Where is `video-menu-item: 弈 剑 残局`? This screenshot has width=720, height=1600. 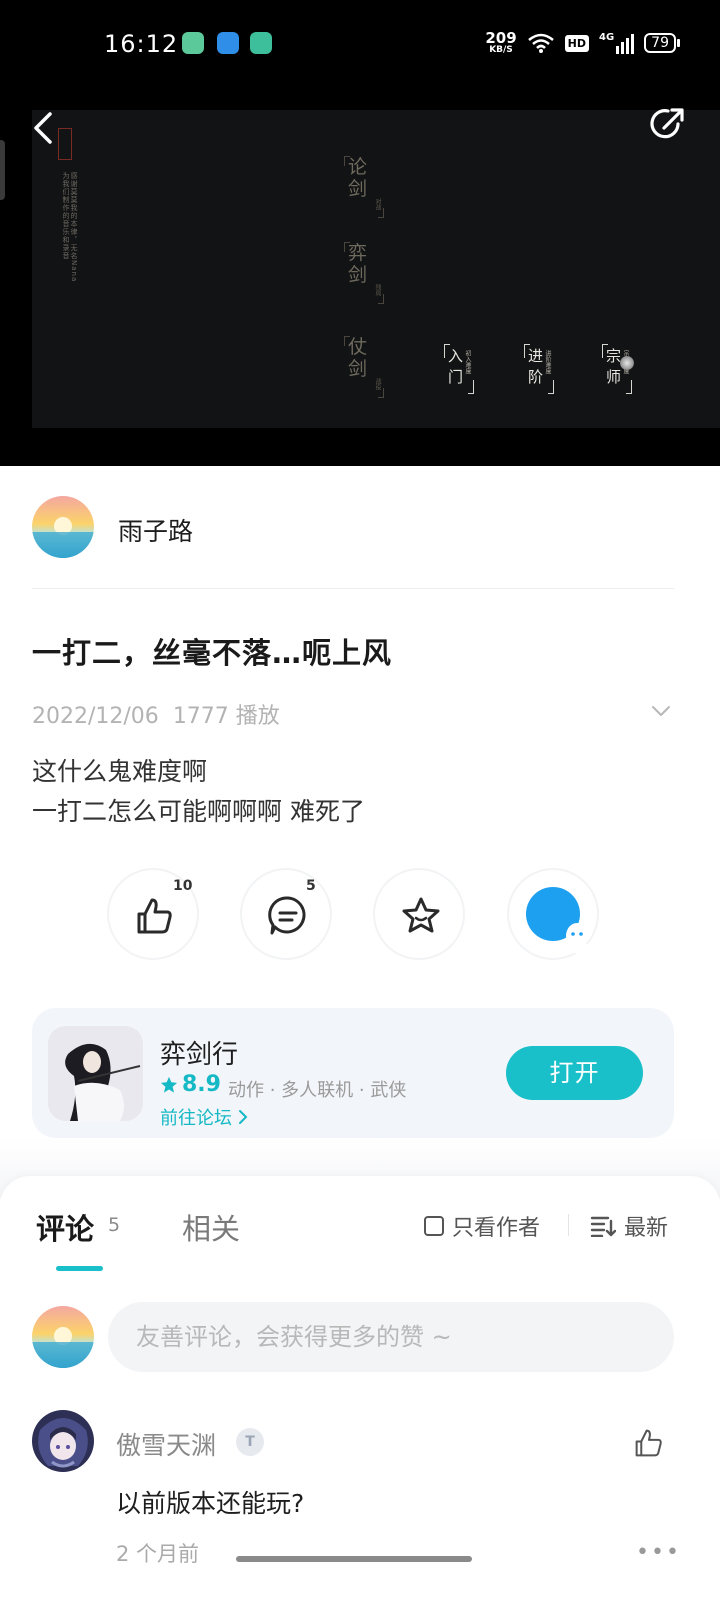 video-menu-item: 弈 剑 残局 is located at coordinates (364, 273).